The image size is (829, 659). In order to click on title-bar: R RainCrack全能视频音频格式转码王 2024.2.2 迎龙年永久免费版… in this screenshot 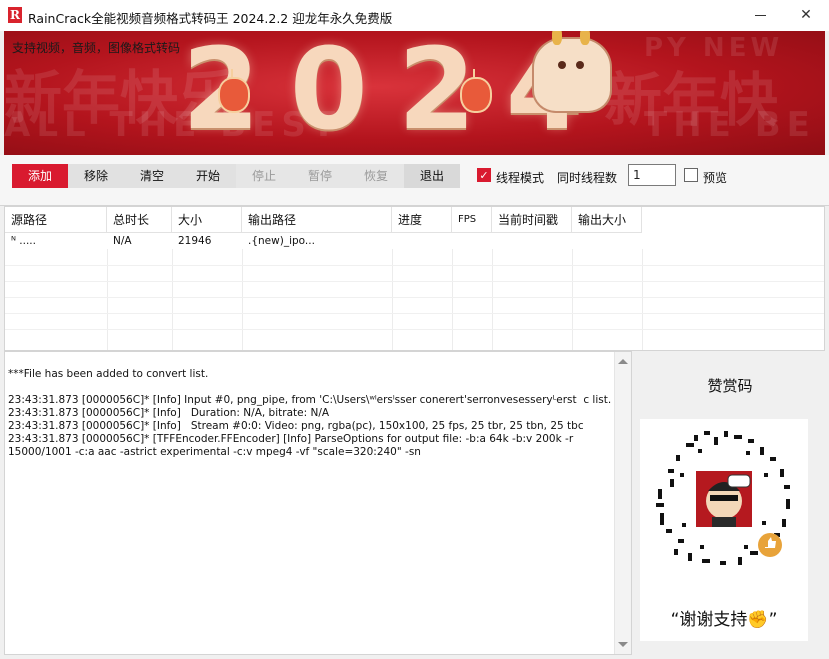, I will do `click(414, 15)`.